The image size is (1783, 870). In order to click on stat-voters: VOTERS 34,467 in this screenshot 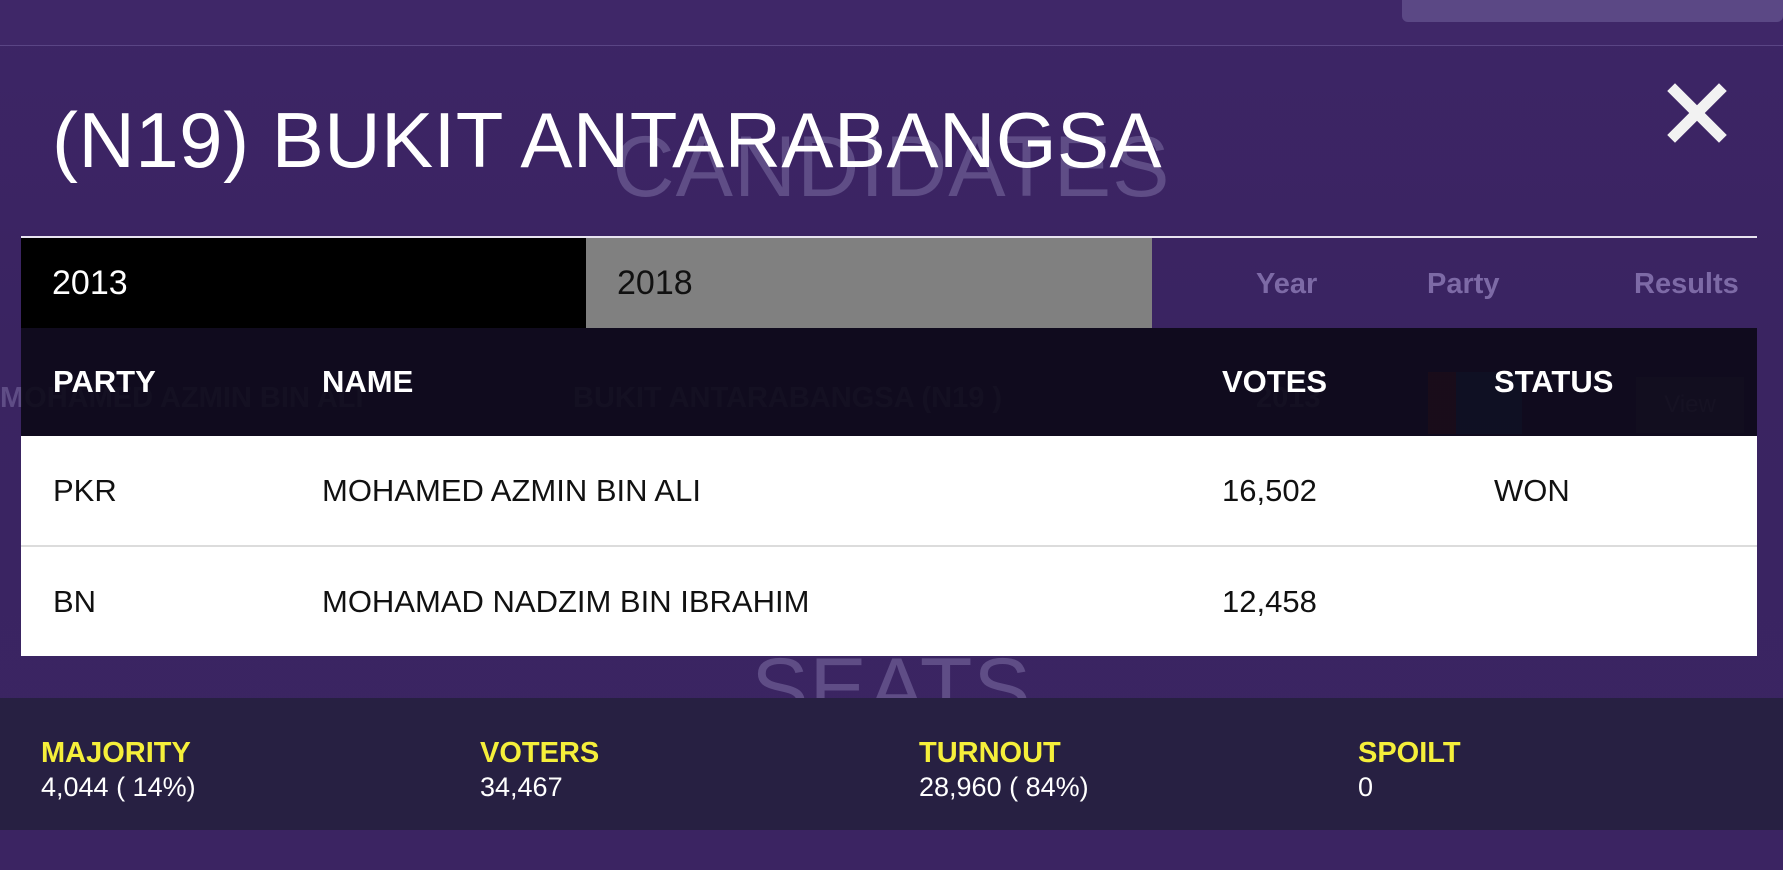, I will do `click(539, 770)`.